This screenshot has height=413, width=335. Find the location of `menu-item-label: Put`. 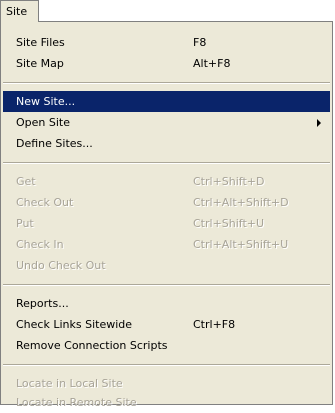

menu-item-label: Put is located at coordinates (25, 223).